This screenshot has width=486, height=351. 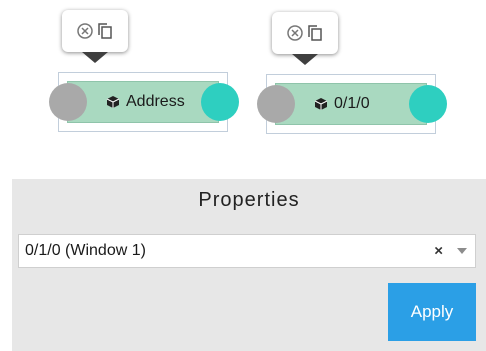 What do you see at coordinates (95, 36) in the screenshot?
I see `node-toolbar-address` at bounding box center [95, 36].